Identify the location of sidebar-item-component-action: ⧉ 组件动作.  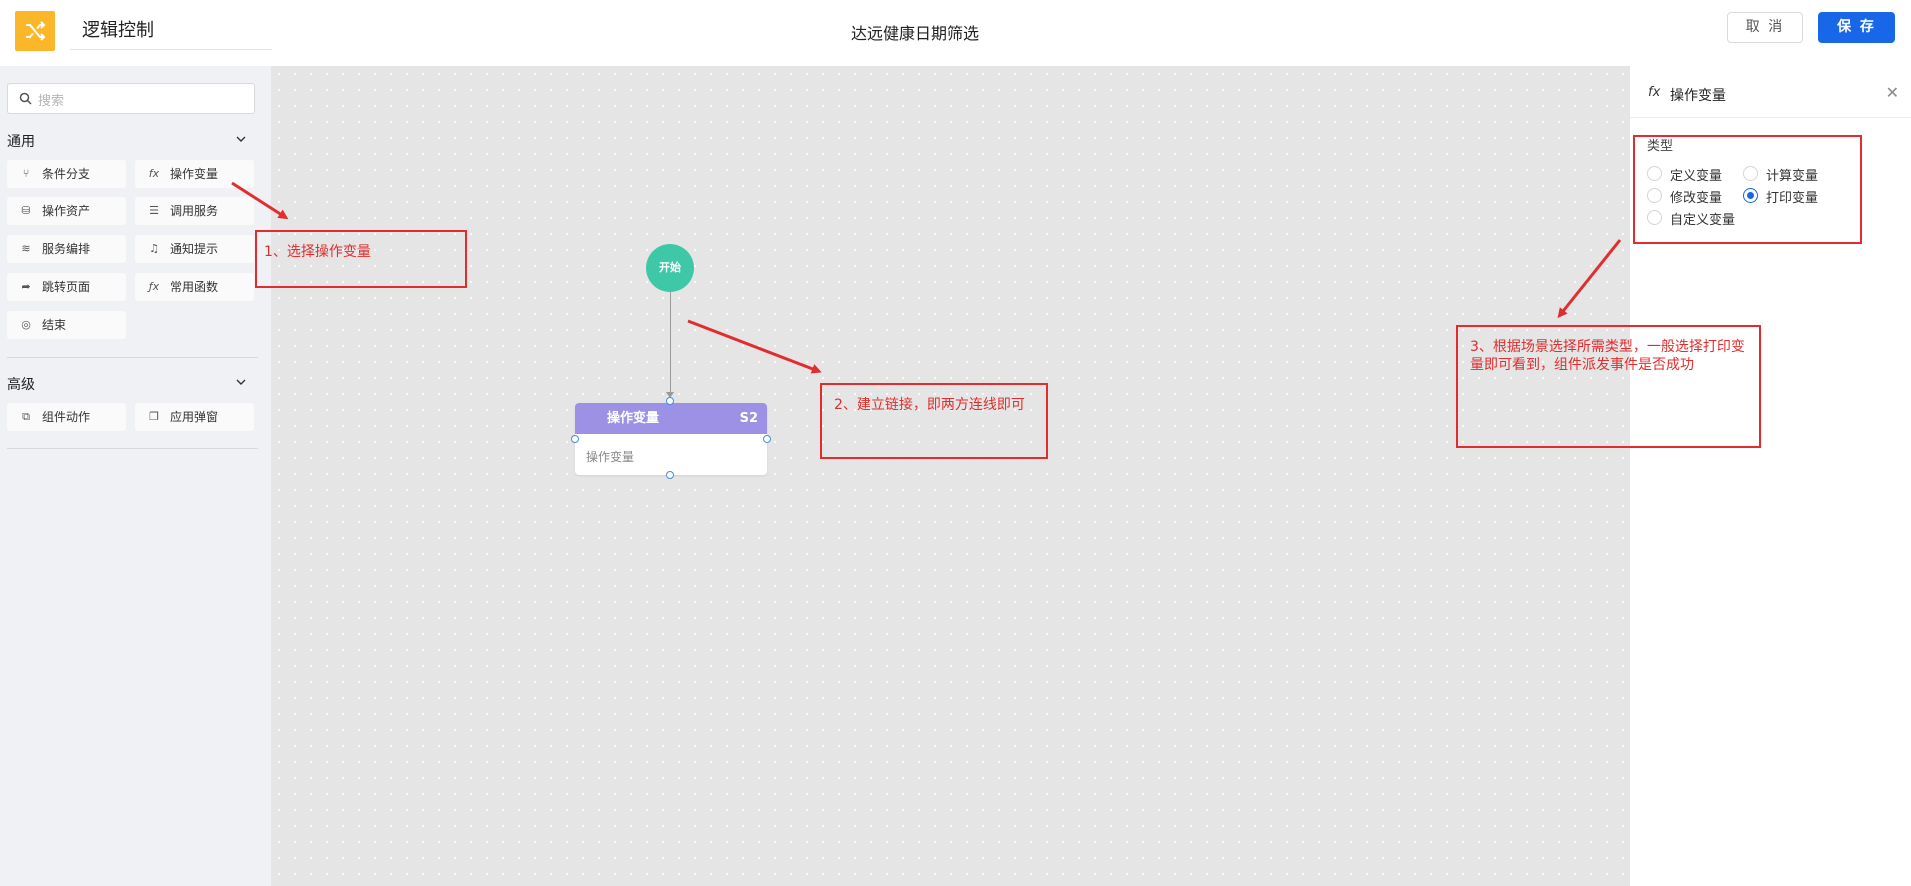
(66, 417).